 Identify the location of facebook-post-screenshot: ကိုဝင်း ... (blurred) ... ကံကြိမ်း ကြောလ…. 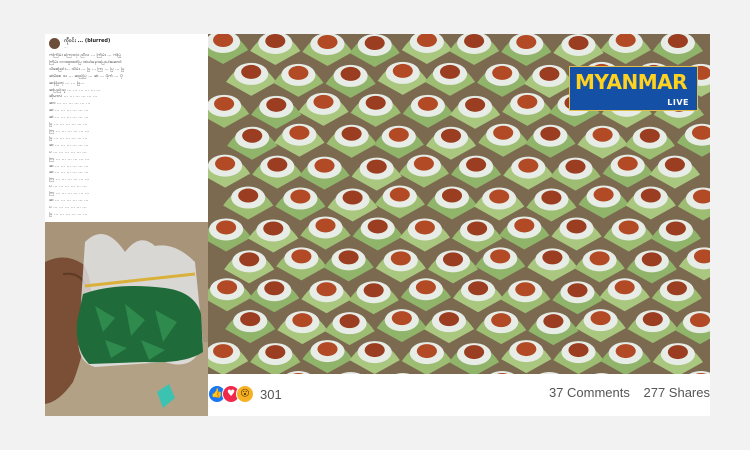
(126, 128).